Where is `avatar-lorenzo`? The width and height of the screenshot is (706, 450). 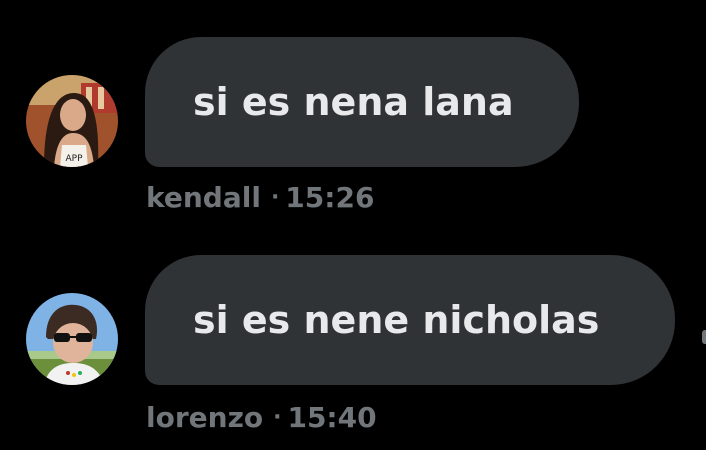
avatar-lorenzo is located at coordinates (72, 339).